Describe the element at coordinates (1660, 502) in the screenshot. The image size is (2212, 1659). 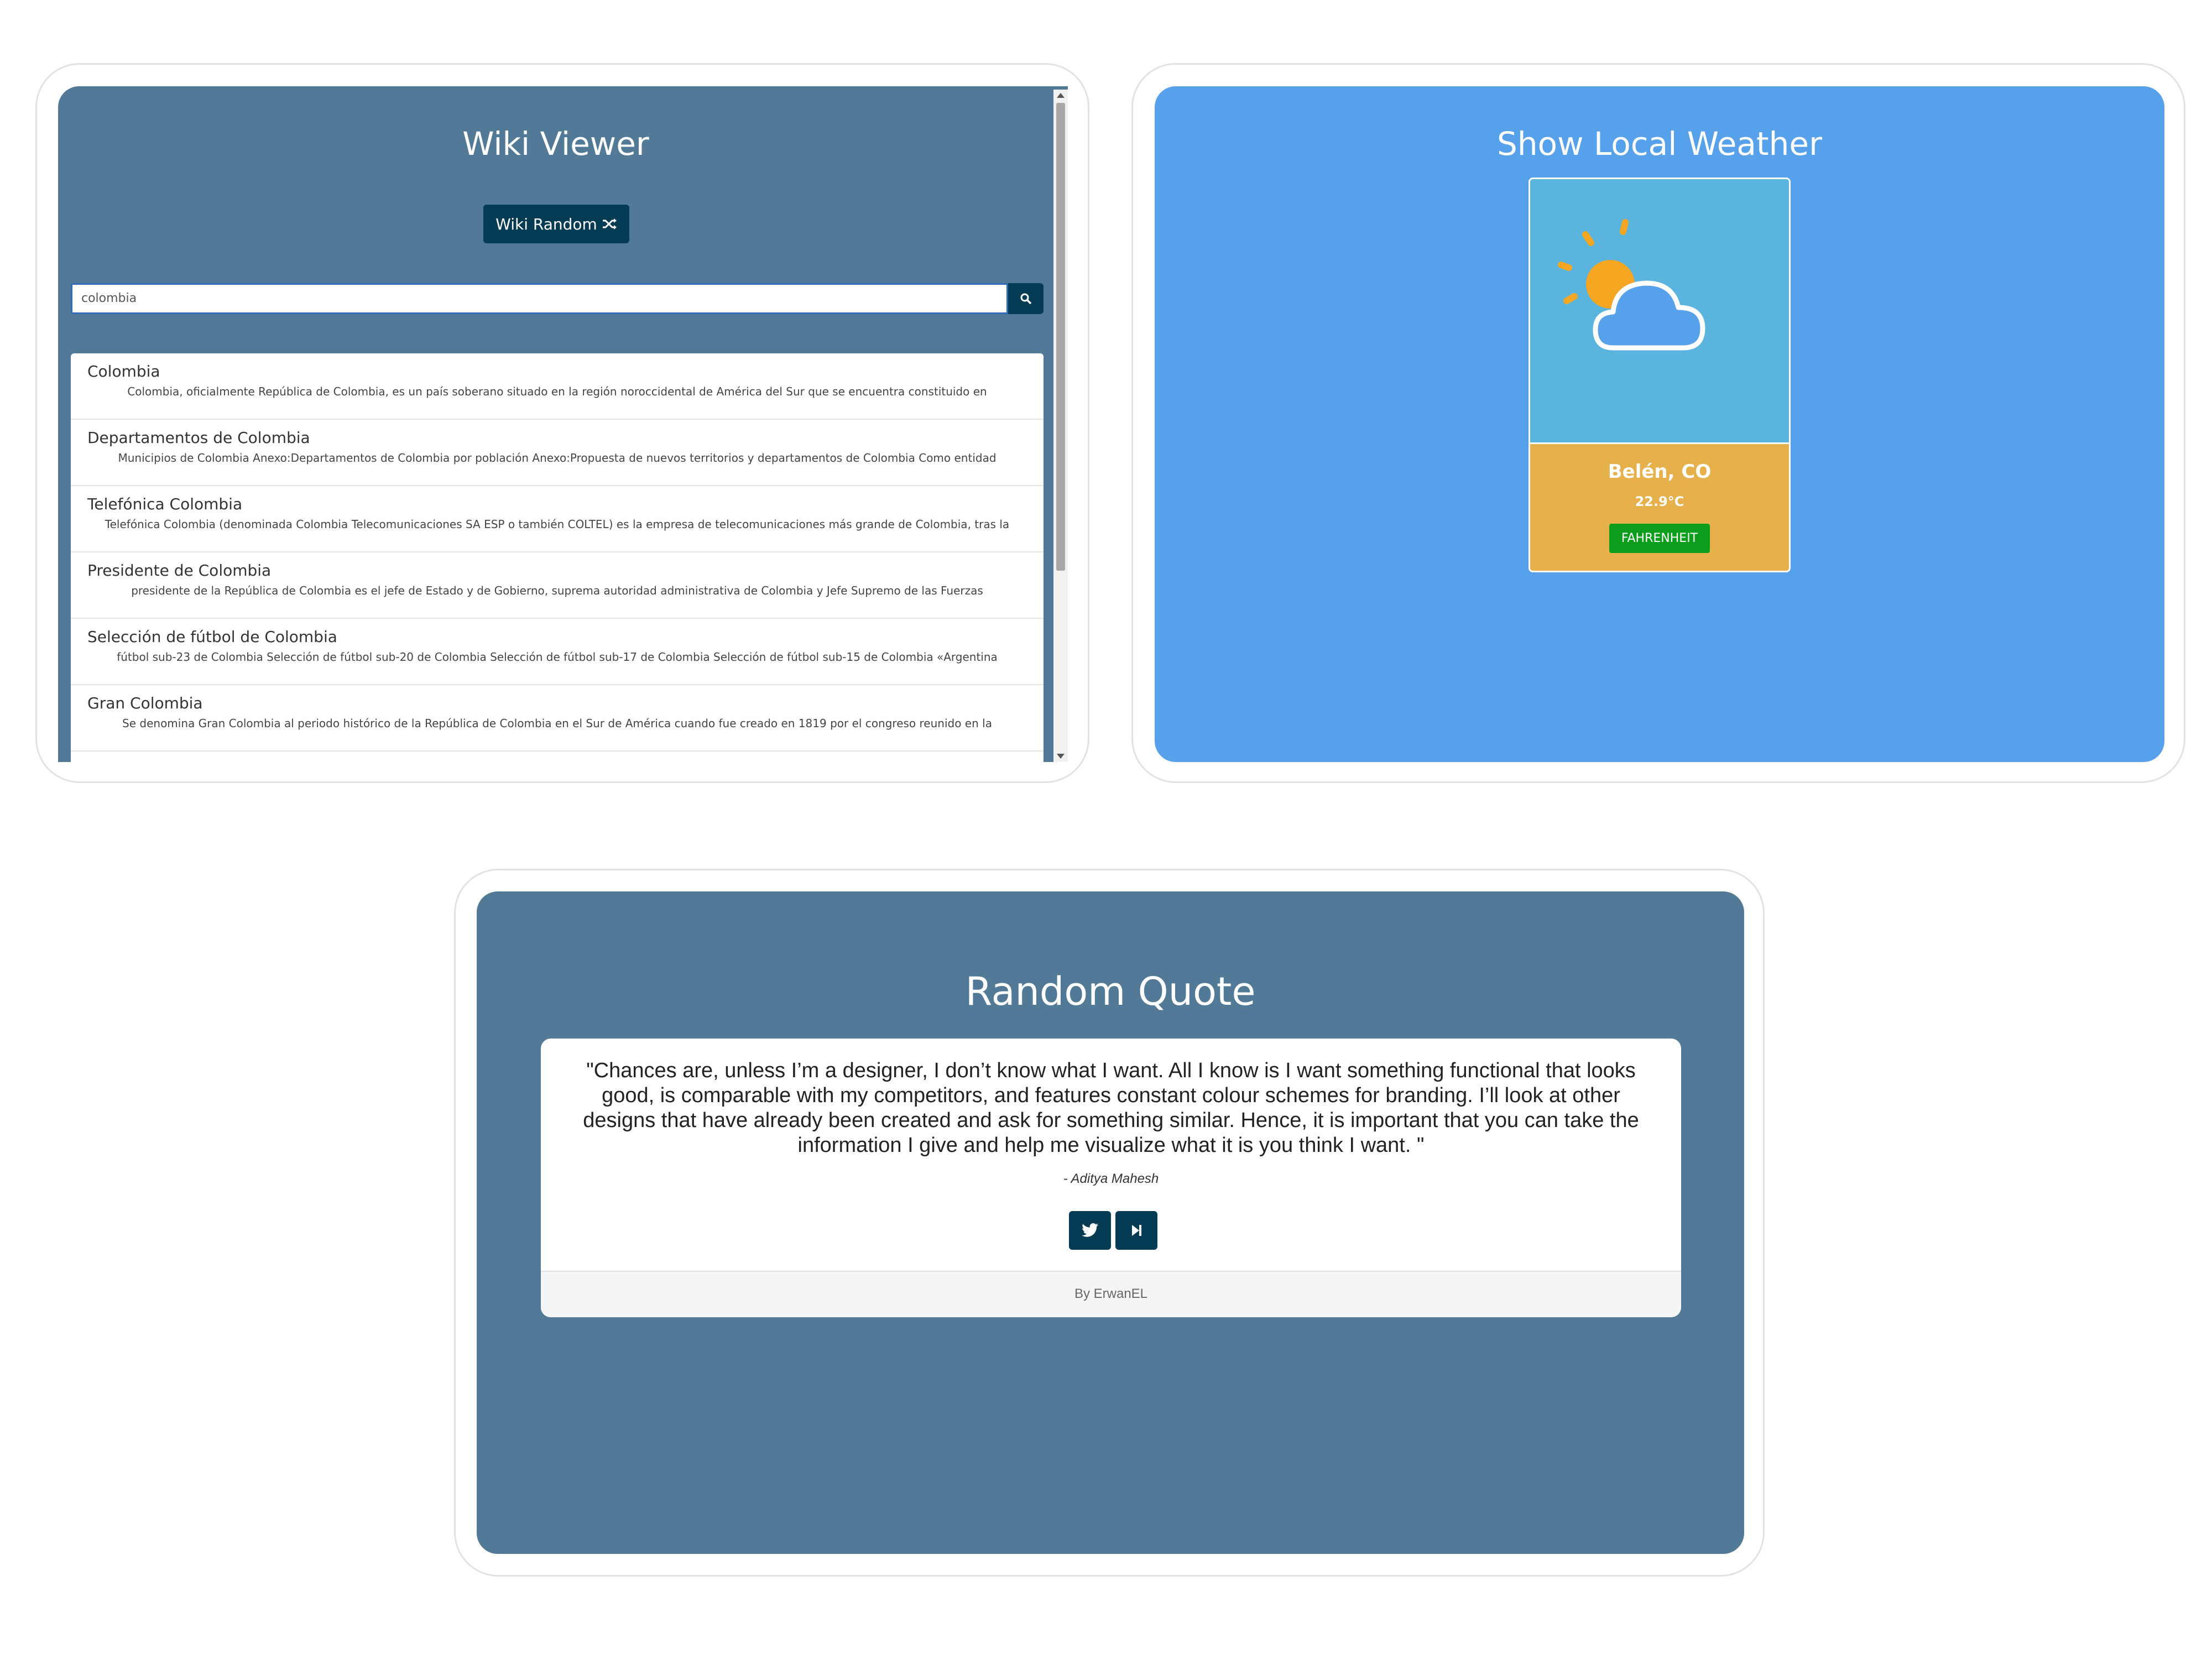
I see `weather-temperature: 22.9°C` at that location.